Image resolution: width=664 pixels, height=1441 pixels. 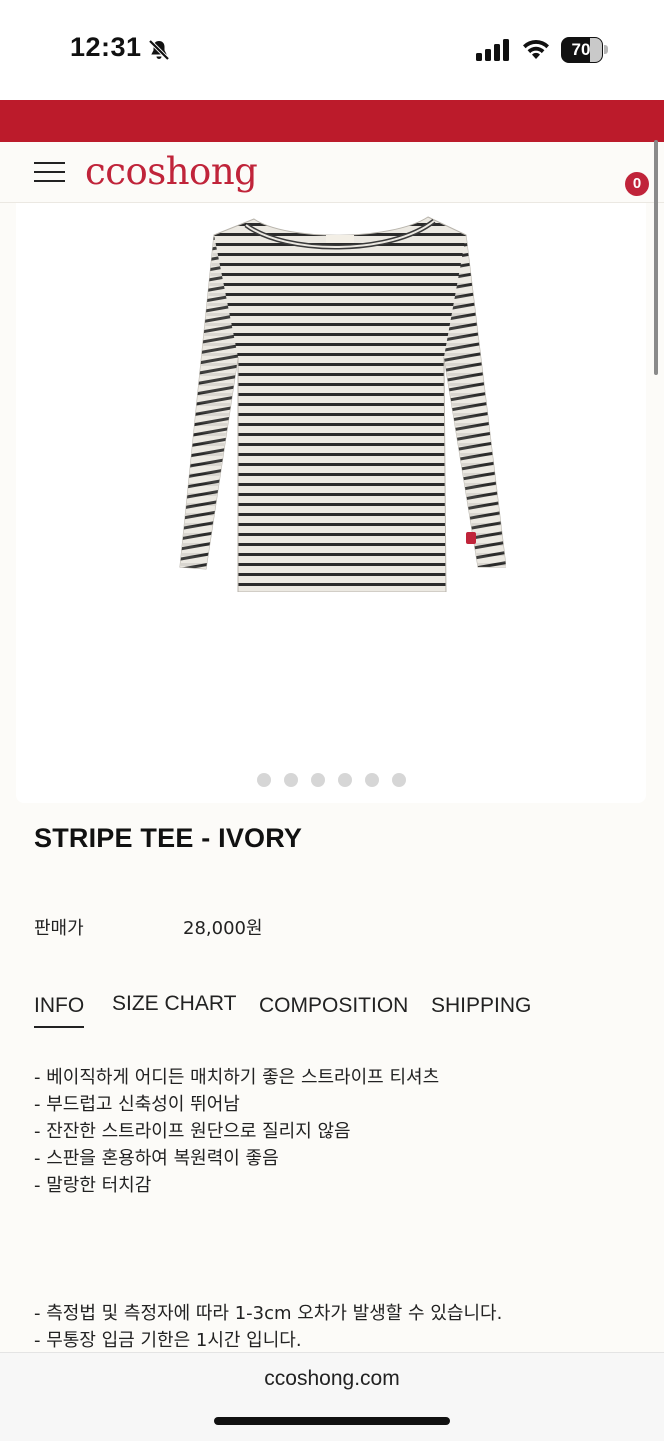 What do you see at coordinates (137, 1104) in the screenshot?
I see `description-line: - 부드럽고 신축성이 뛰어남` at bounding box center [137, 1104].